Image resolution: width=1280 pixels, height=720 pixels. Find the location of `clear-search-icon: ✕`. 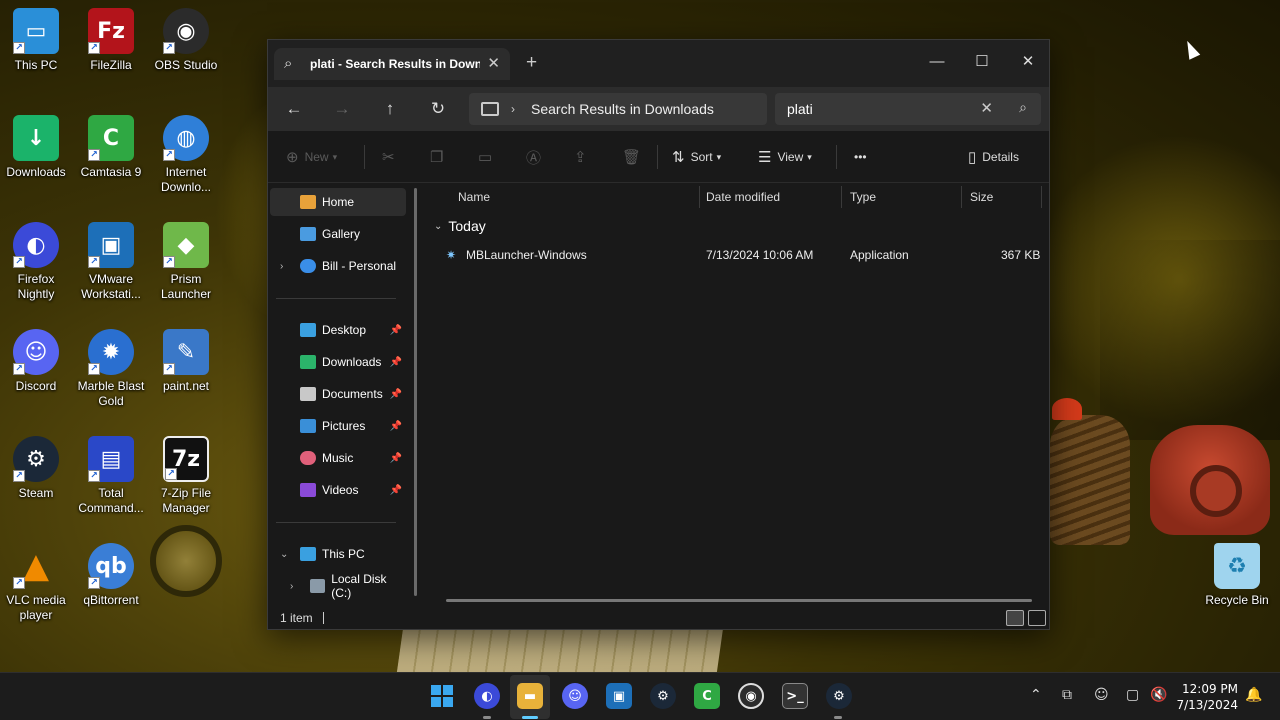

clear-search-icon: ✕ is located at coordinates (986, 108).